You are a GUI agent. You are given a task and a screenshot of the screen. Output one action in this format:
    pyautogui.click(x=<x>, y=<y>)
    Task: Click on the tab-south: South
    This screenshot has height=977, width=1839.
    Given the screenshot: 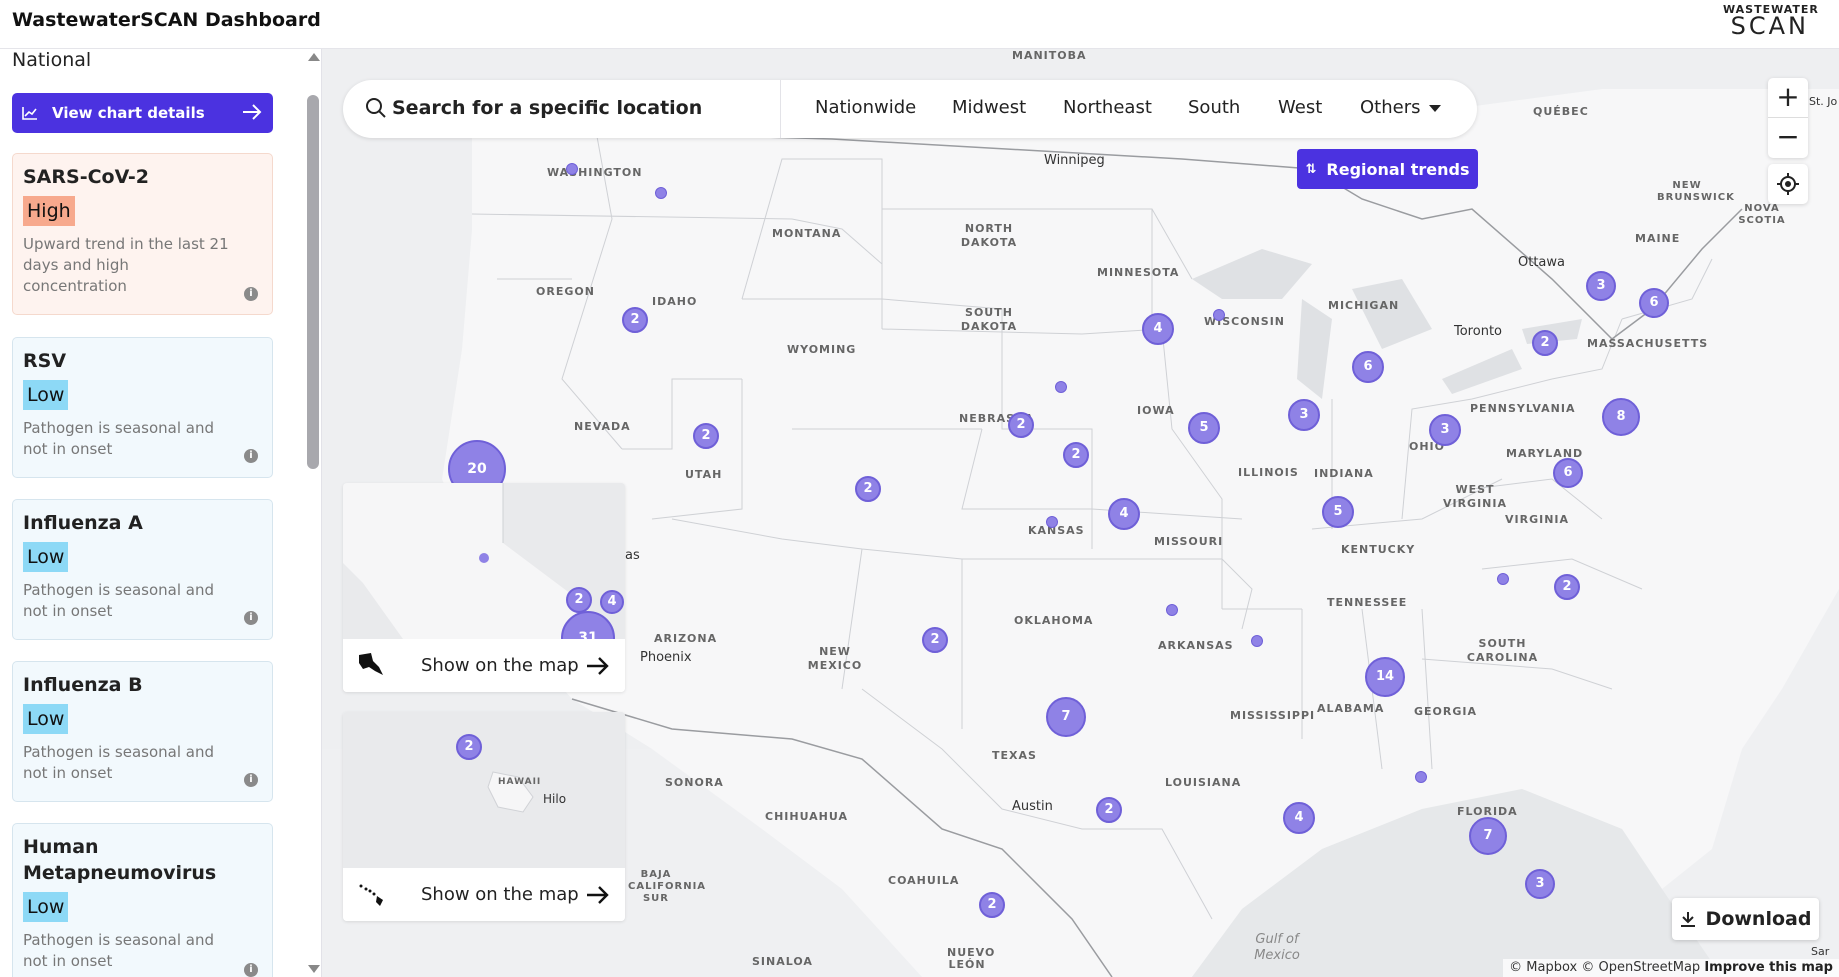 What is the action you would take?
    pyautogui.click(x=1214, y=107)
    